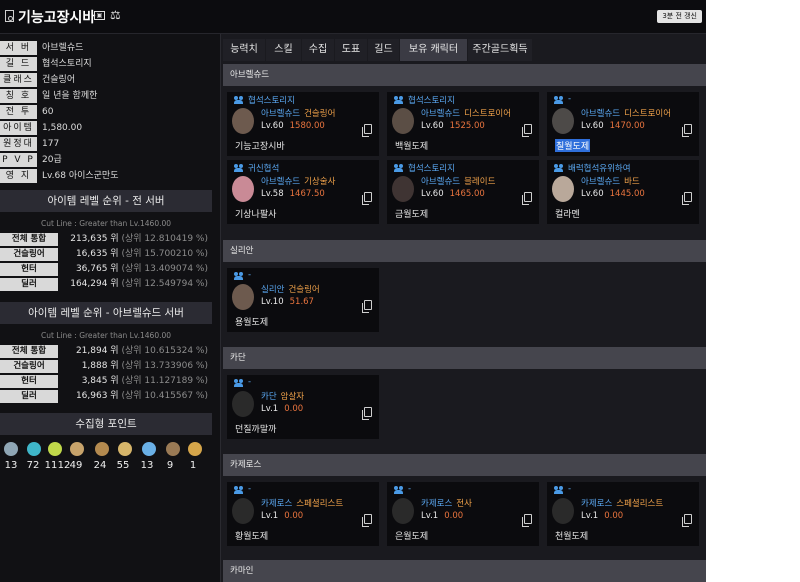  What do you see at coordinates (303, 192) in the screenshot?
I see `character-card: 귀신협석 아브렐슈드 기상술사 Lv.58 1467.50 기상나팔사` at bounding box center [303, 192].